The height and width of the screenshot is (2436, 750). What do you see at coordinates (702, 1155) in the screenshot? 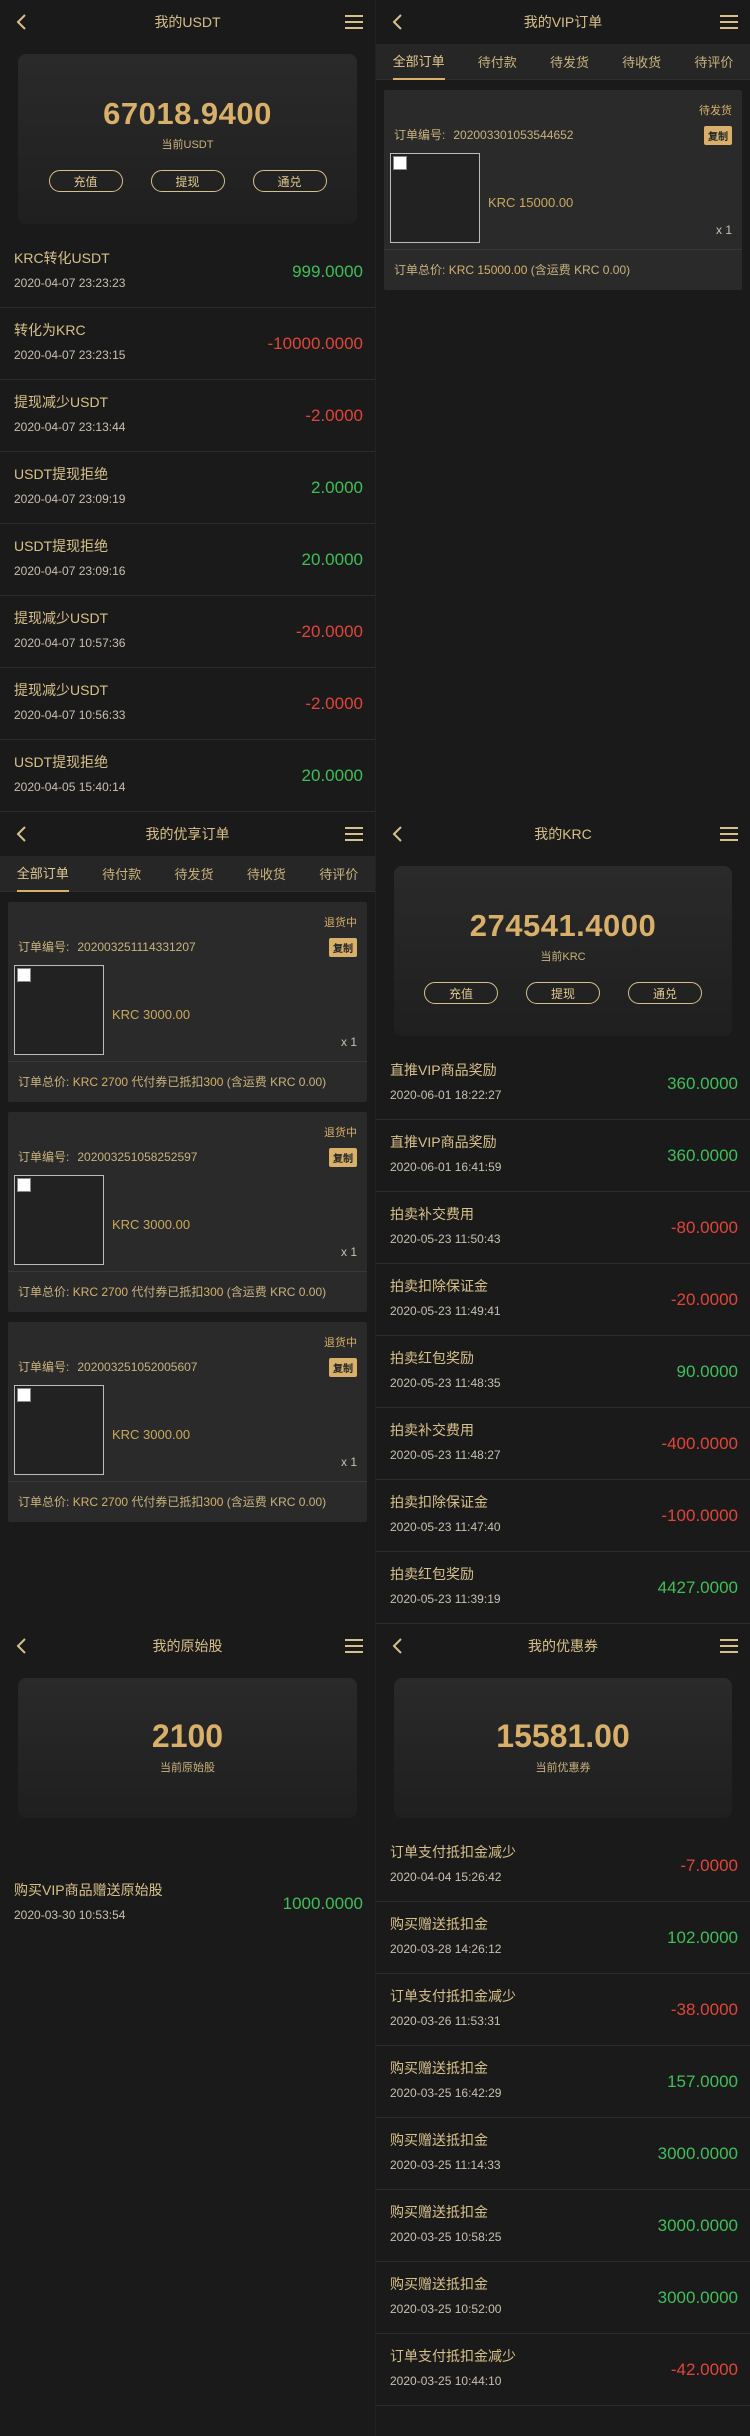
I see `record-value: 360.0000` at bounding box center [702, 1155].